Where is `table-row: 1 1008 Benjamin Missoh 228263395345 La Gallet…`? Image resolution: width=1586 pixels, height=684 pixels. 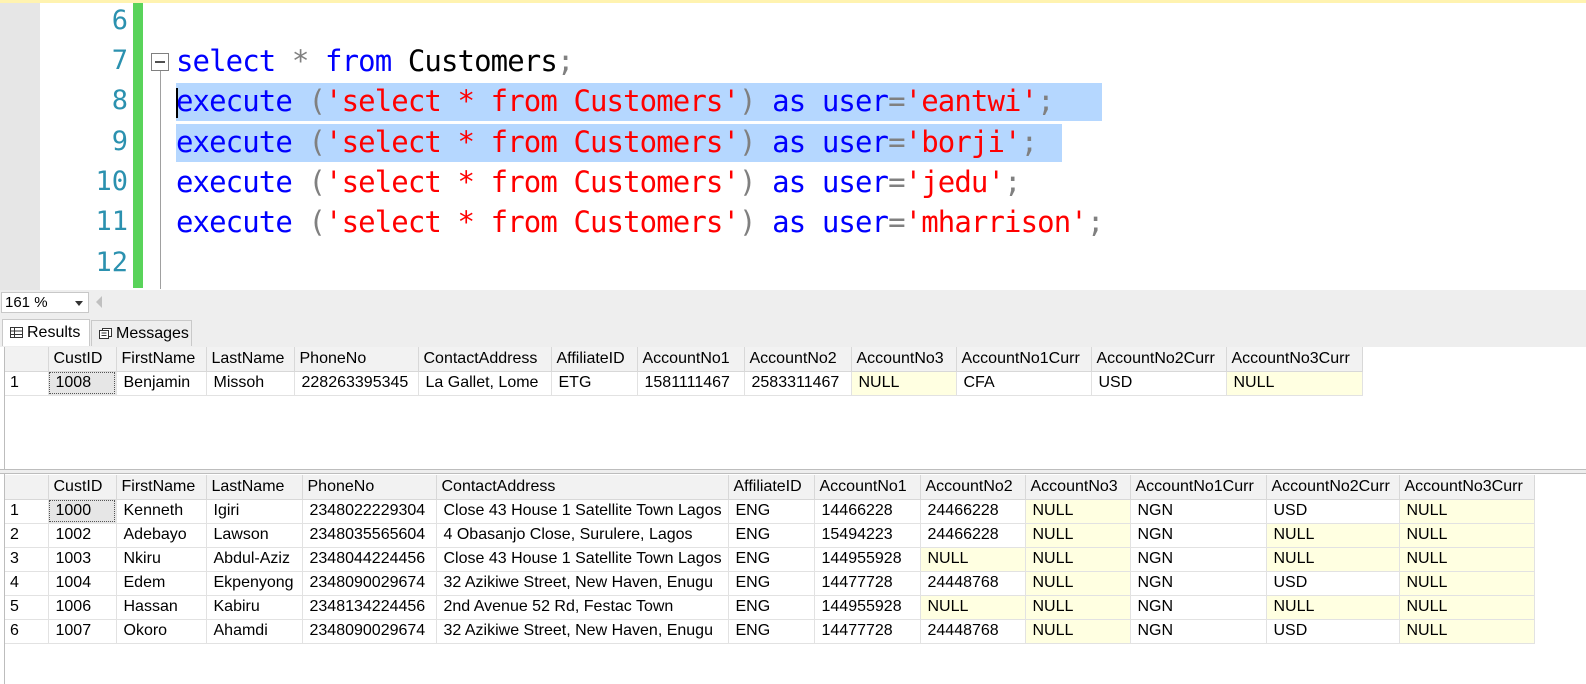
table-row: 1 1008 Benjamin Missoh 228263395345 La Gallet… is located at coordinates (684, 383).